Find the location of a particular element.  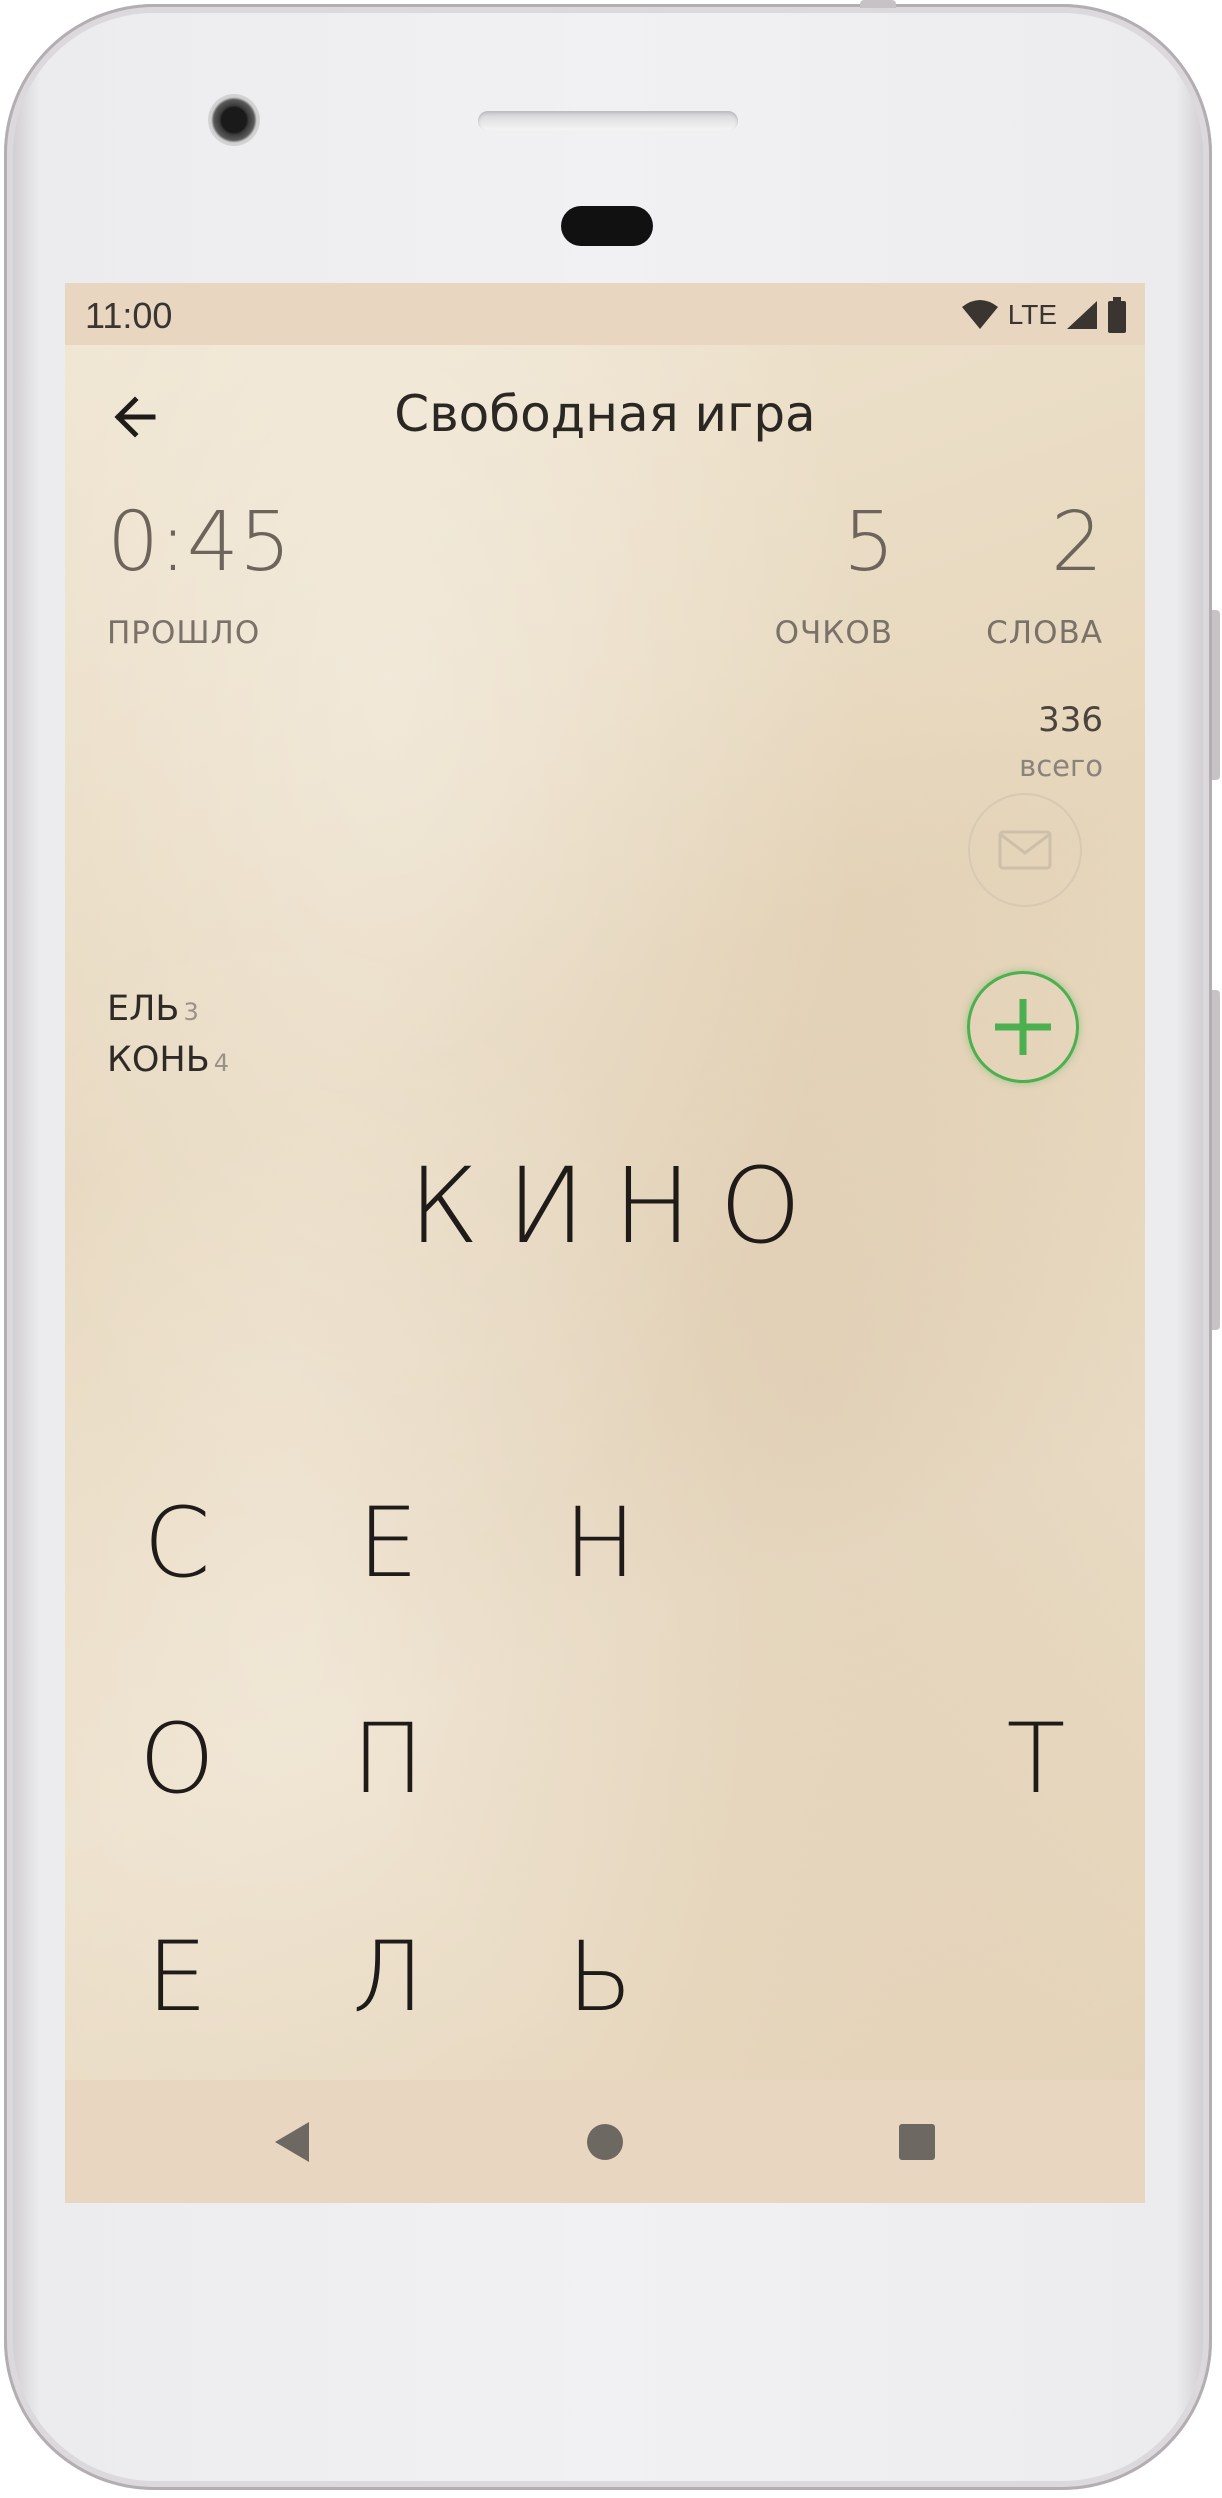

status-icons: LTE is located at coordinates (1043, 315).